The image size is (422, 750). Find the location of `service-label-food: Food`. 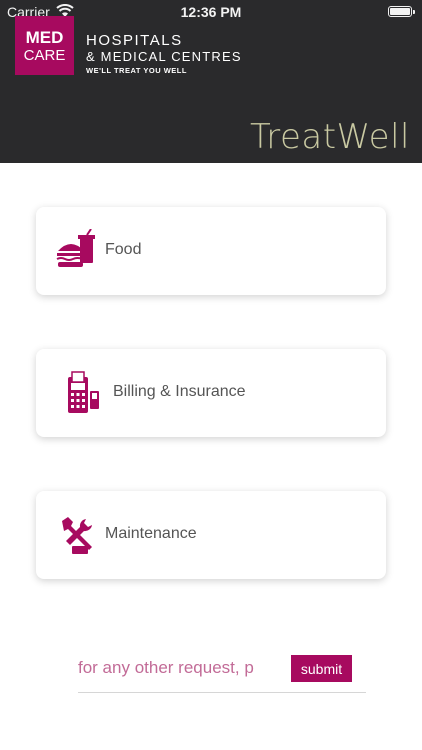

service-label-food: Food is located at coordinates (123, 249).